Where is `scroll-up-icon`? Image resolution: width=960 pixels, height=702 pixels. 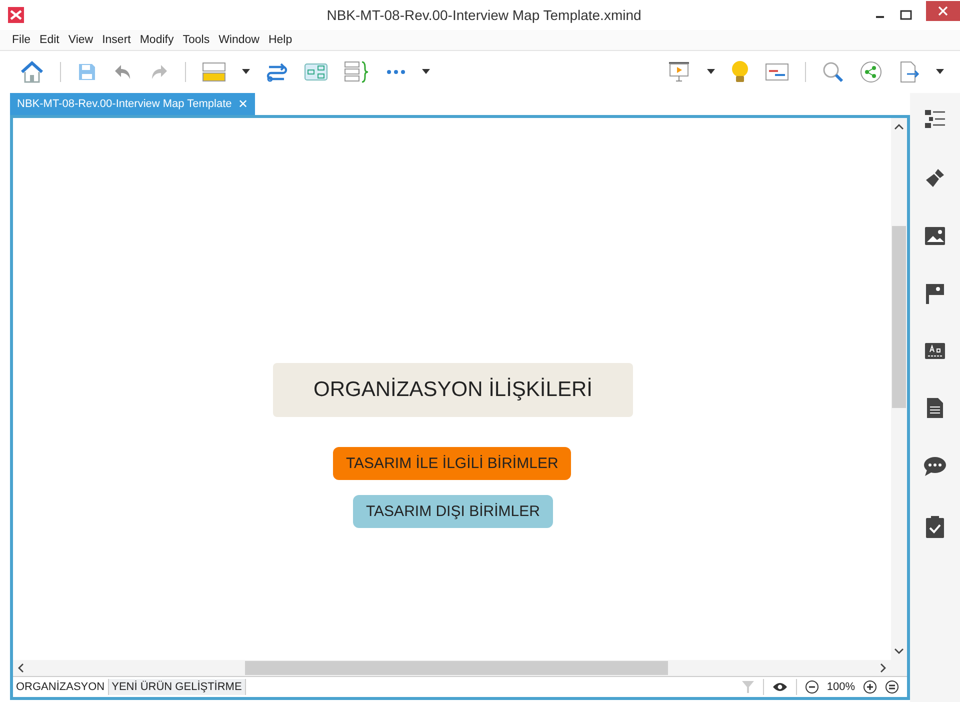 scroll-up-icon is located at coordinates (899, 127).